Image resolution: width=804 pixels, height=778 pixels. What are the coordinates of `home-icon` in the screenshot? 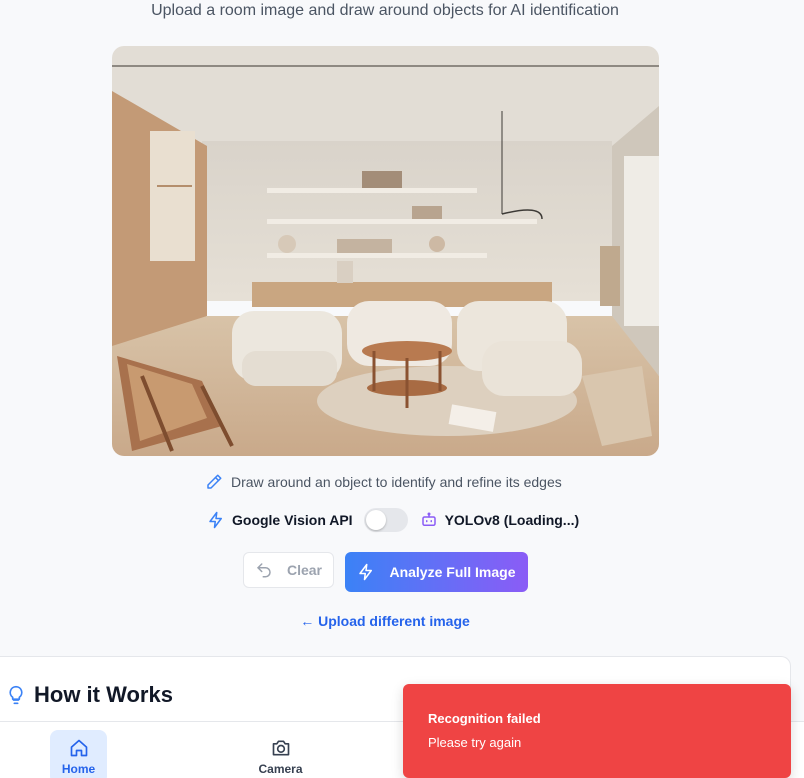 It's located at (79, 748).